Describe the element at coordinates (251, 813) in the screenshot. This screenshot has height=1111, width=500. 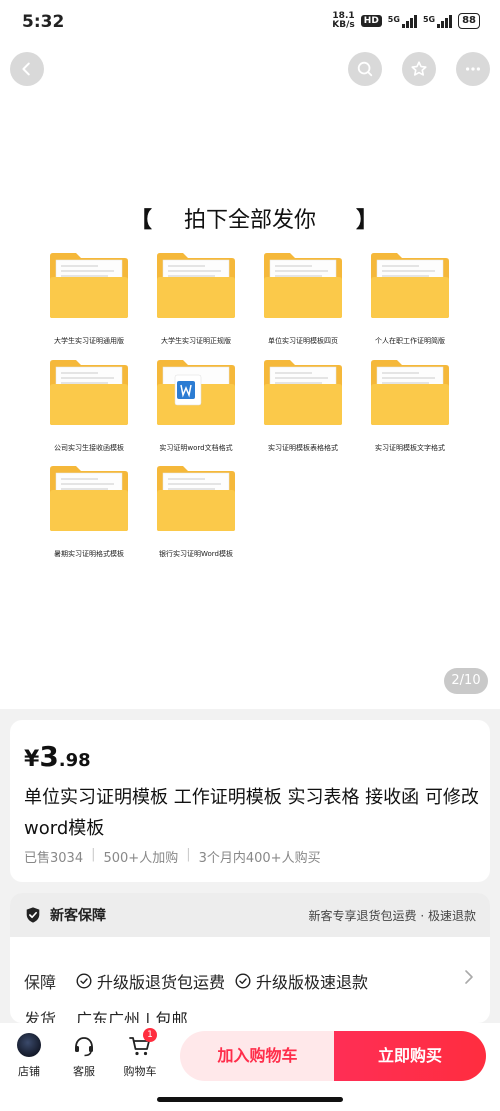
I see `product-title: 单位实习证明模板 工作证明模板 实习表格 接收函 可修改word模板` at that location.